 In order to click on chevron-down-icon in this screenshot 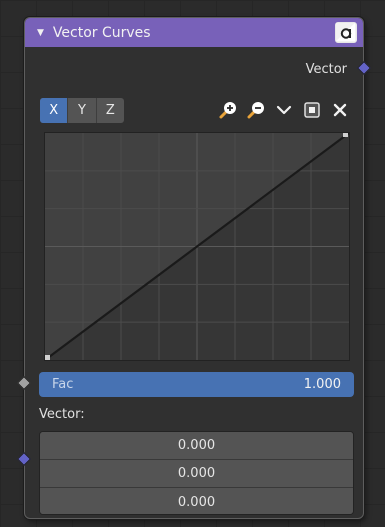, I will do `click(284, 110)`.